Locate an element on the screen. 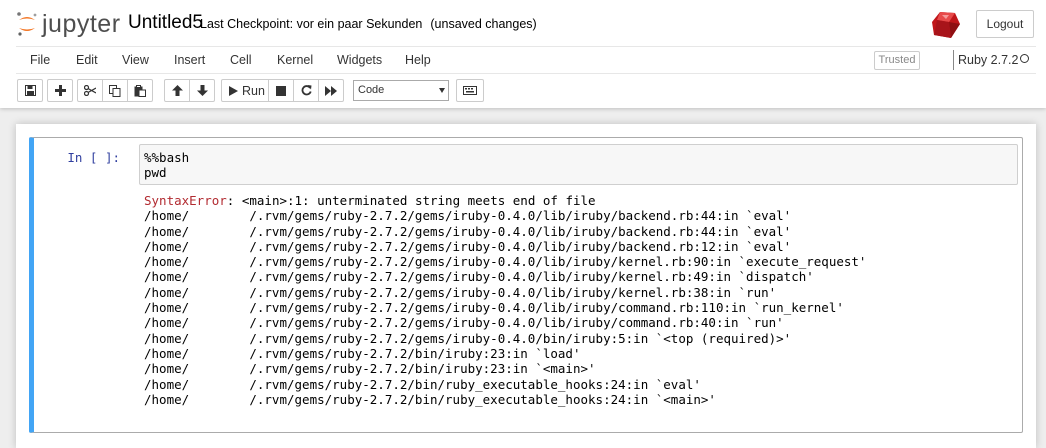 This screenshot has height=448, width=1046. keyboard-icon is located at coordinates (470, 90).